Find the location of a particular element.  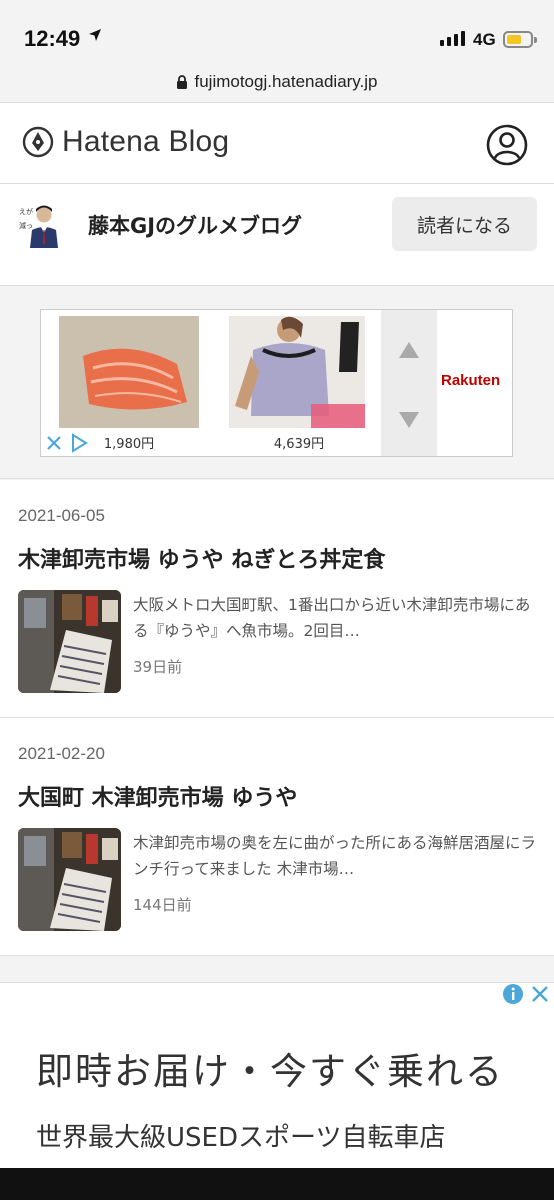

ad-controls is located at coordinates (526, 994).